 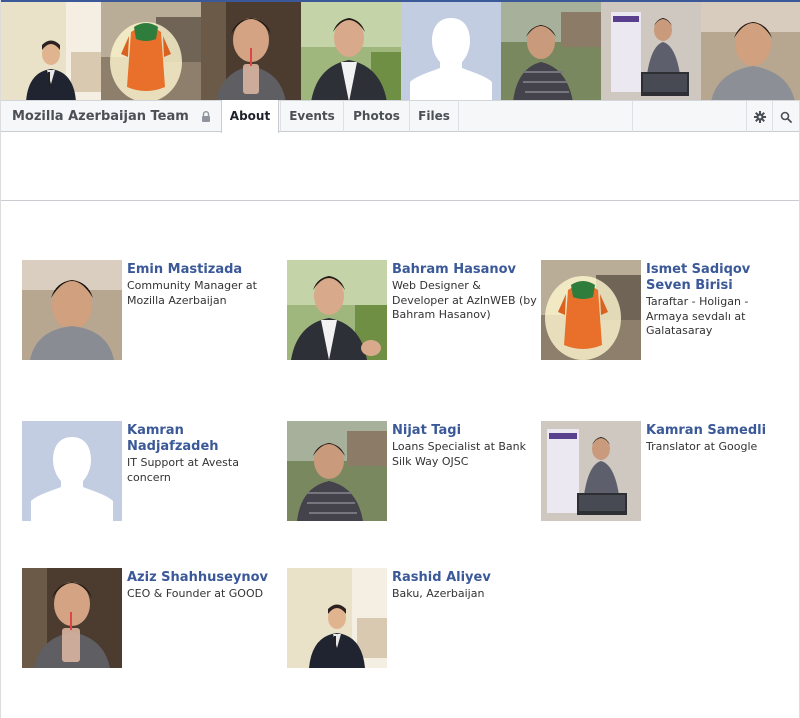 I want to click on tab-events: Events, so click(x=311, y=116).